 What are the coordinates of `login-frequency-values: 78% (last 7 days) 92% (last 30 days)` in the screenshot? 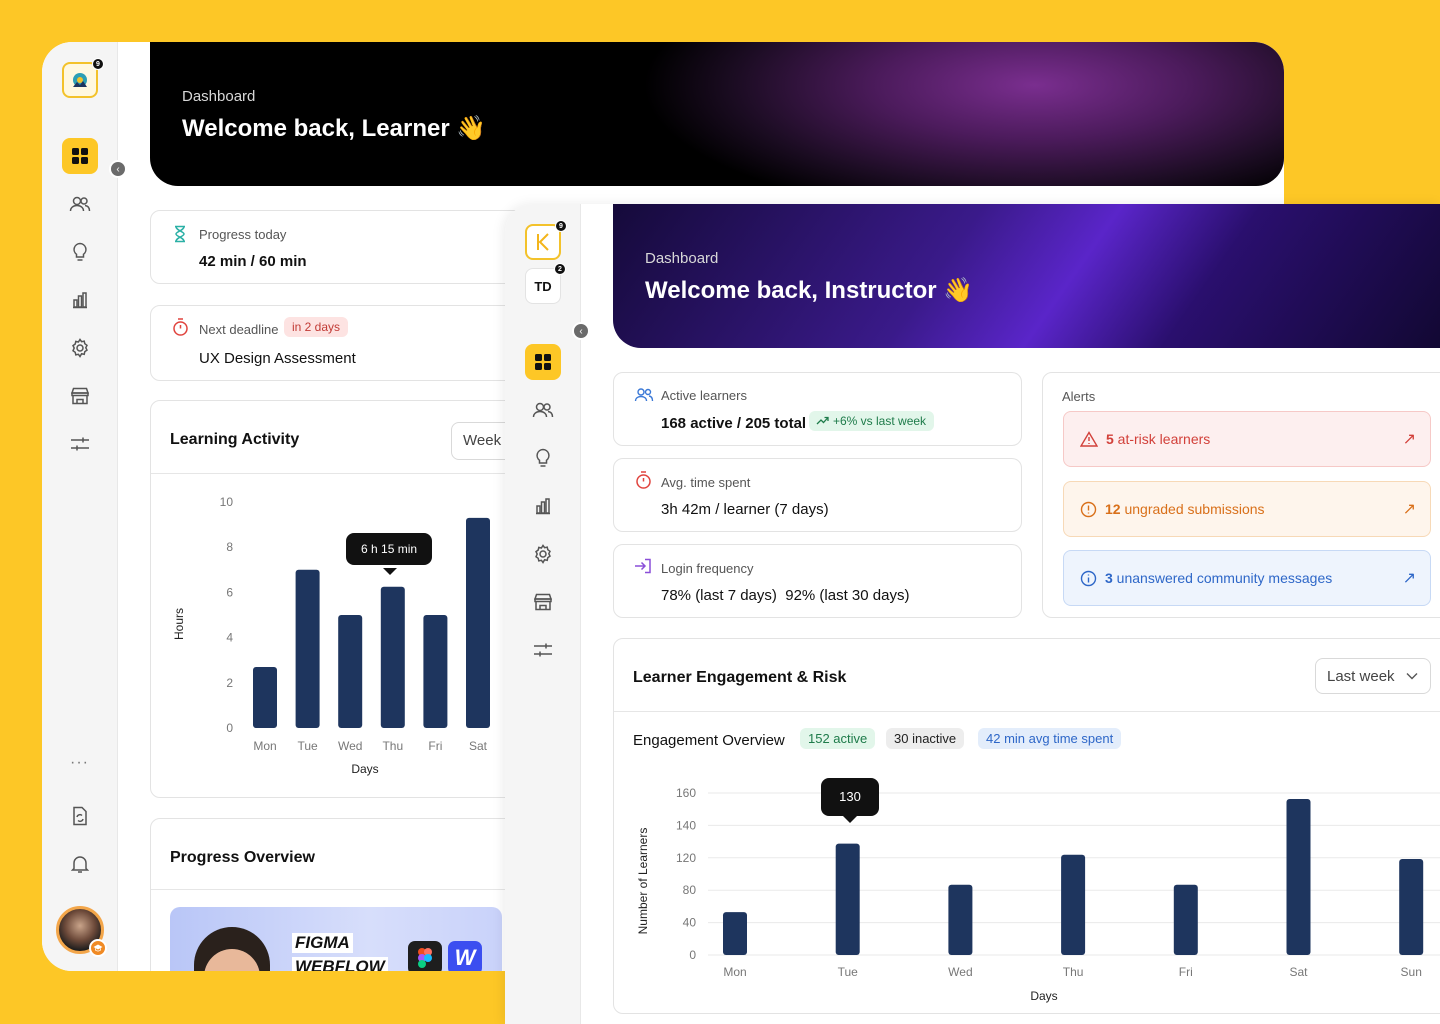 It's located at (785, 595).